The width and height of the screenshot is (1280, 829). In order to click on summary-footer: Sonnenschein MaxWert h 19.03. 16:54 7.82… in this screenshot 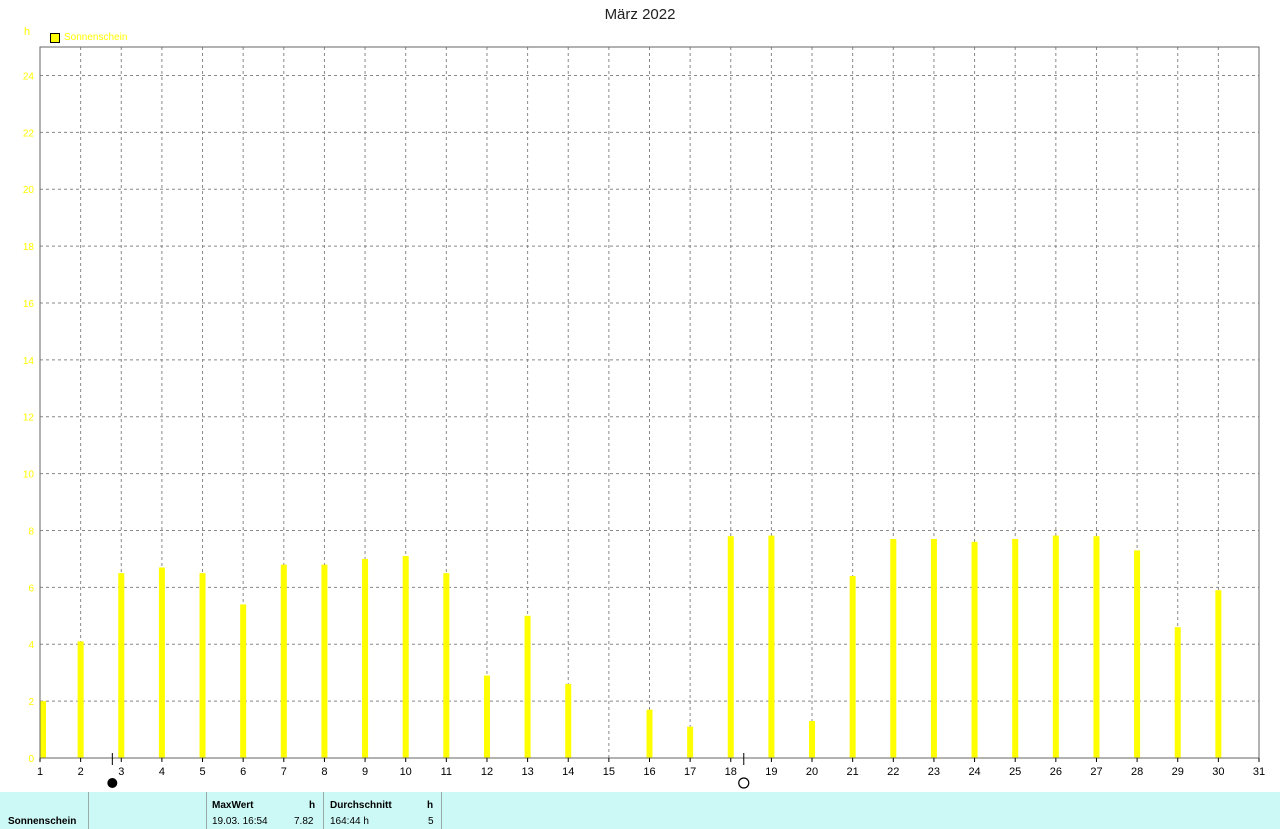, I will do `click(640, 810)`.